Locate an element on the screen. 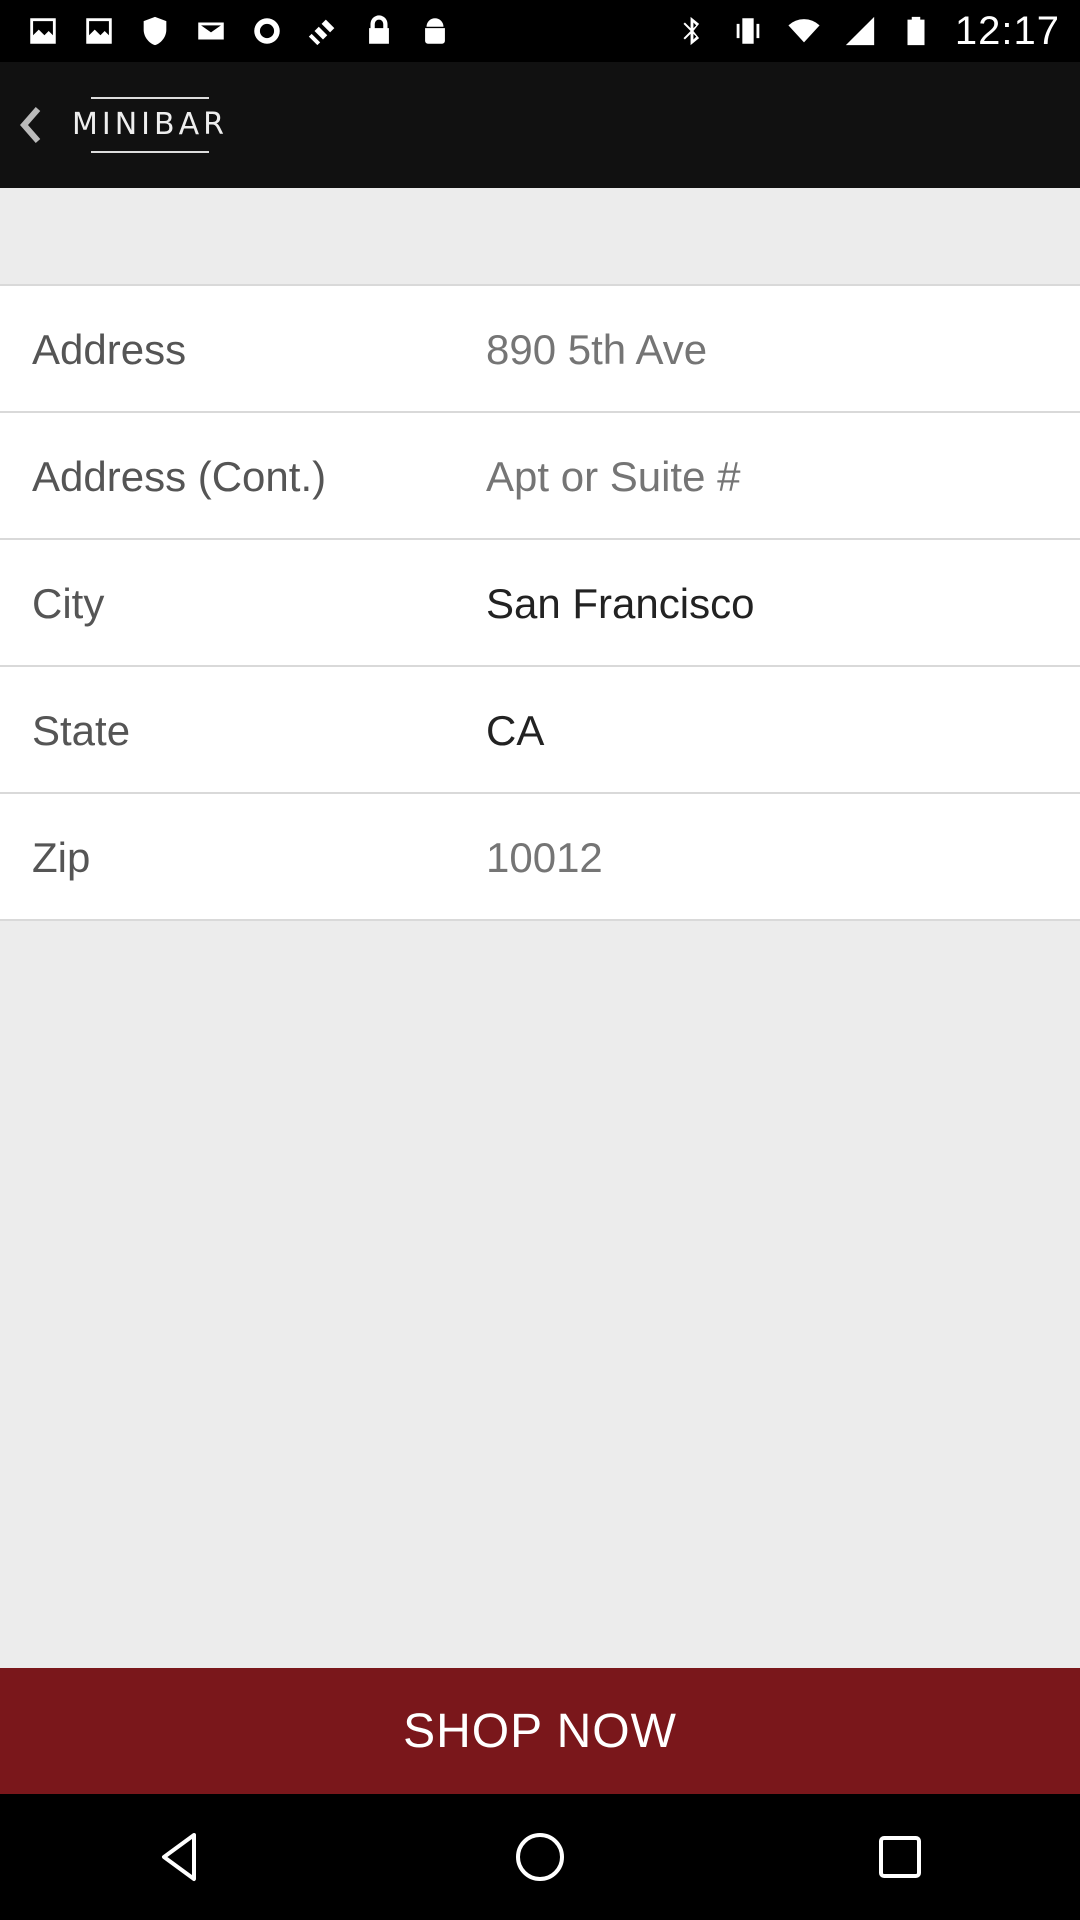 The width and height of the screenshot is (1080, 1920). back-button is located at coordinates (30, 125).